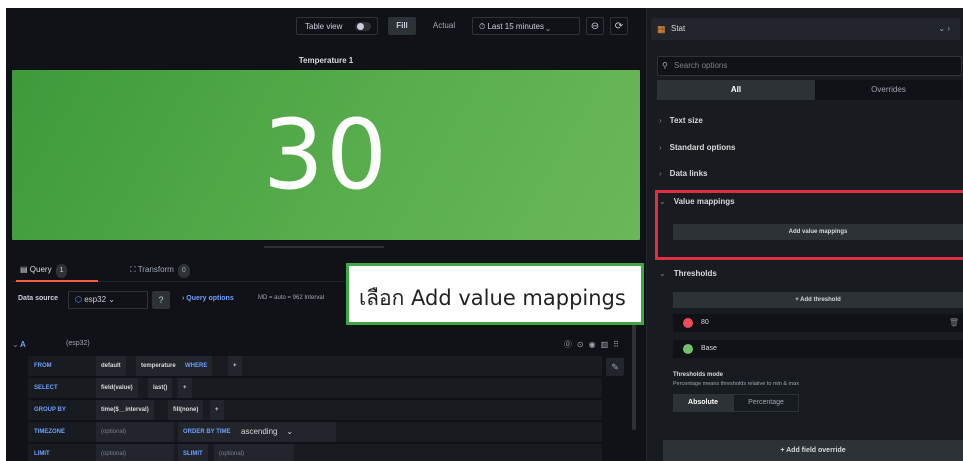 The height and width of the screenshot is (461, 963). What do you see at coordinates (818, 349) in the screenshot?
I see `threshold-row: Base` at bounding box center [818, 349].